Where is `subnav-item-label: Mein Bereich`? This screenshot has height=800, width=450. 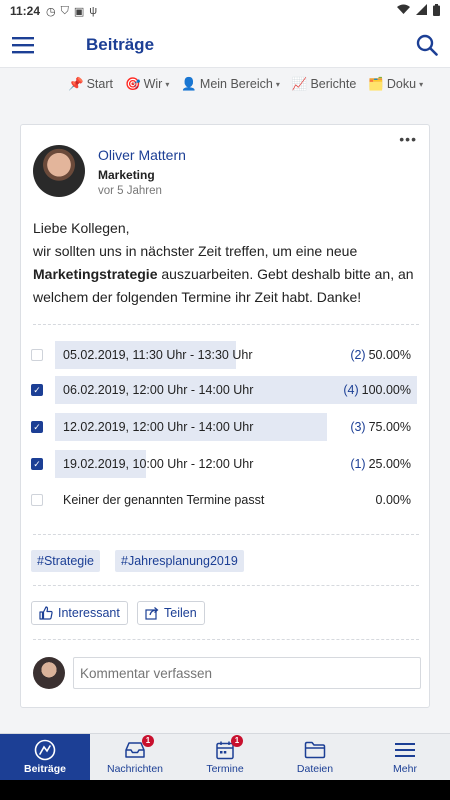 subnav-item-label: Mein Bereich is located at coordinates (236, 84).